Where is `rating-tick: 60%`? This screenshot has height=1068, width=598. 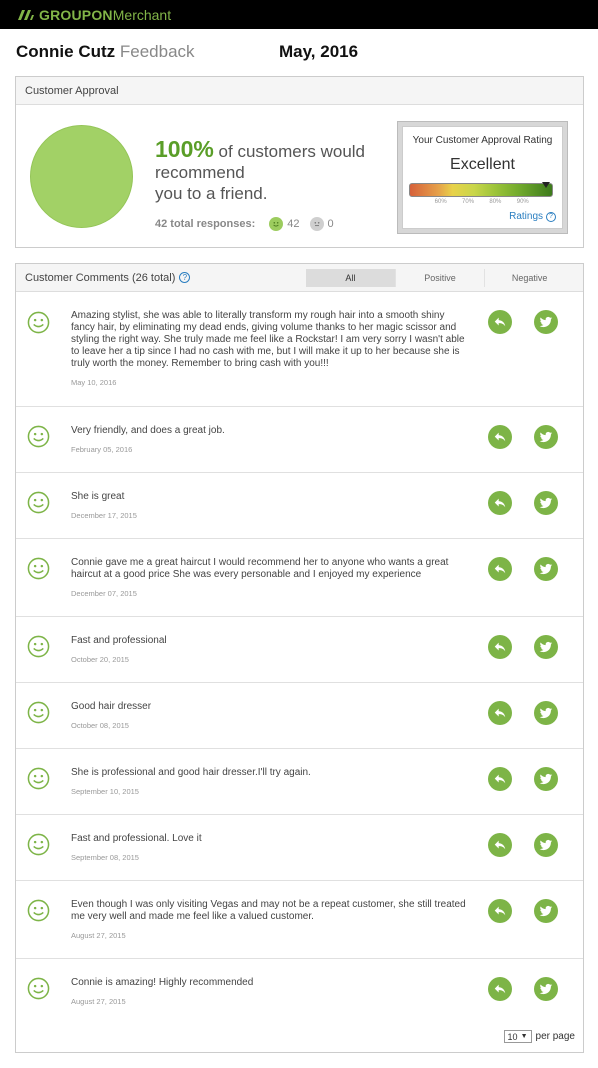
rating-tick: 60% is located at coordinates (440, 202).